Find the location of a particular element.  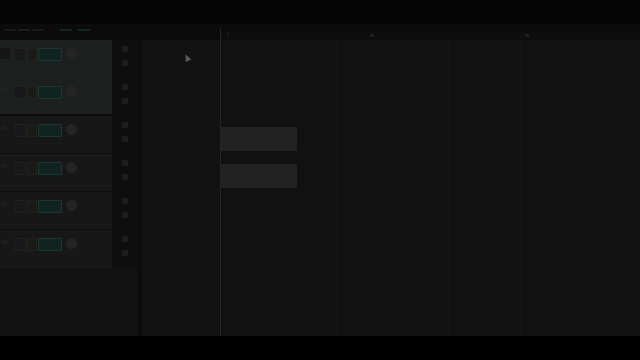

timeline-ruler is located at coordinates (430, 36).